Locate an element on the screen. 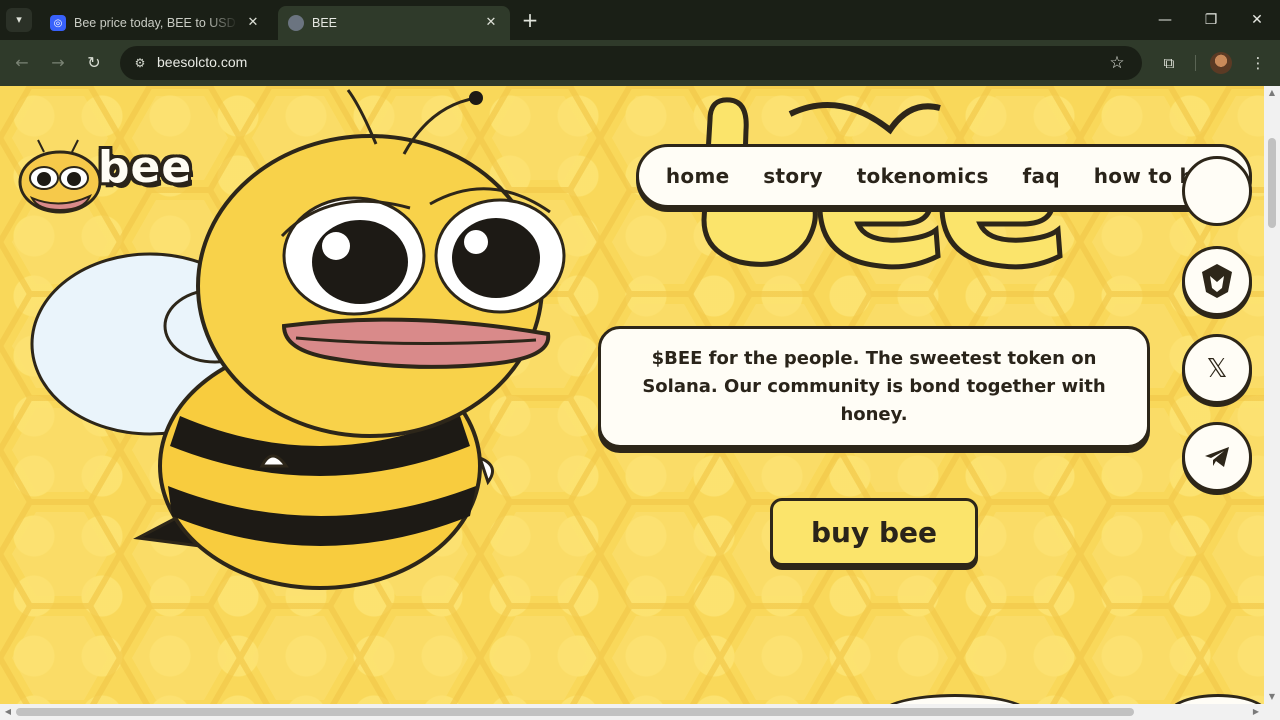 Image resolution: width=1280 pixels, height=720 pixels. x-link: 𝕏 is located at coordinates (1217, 369).